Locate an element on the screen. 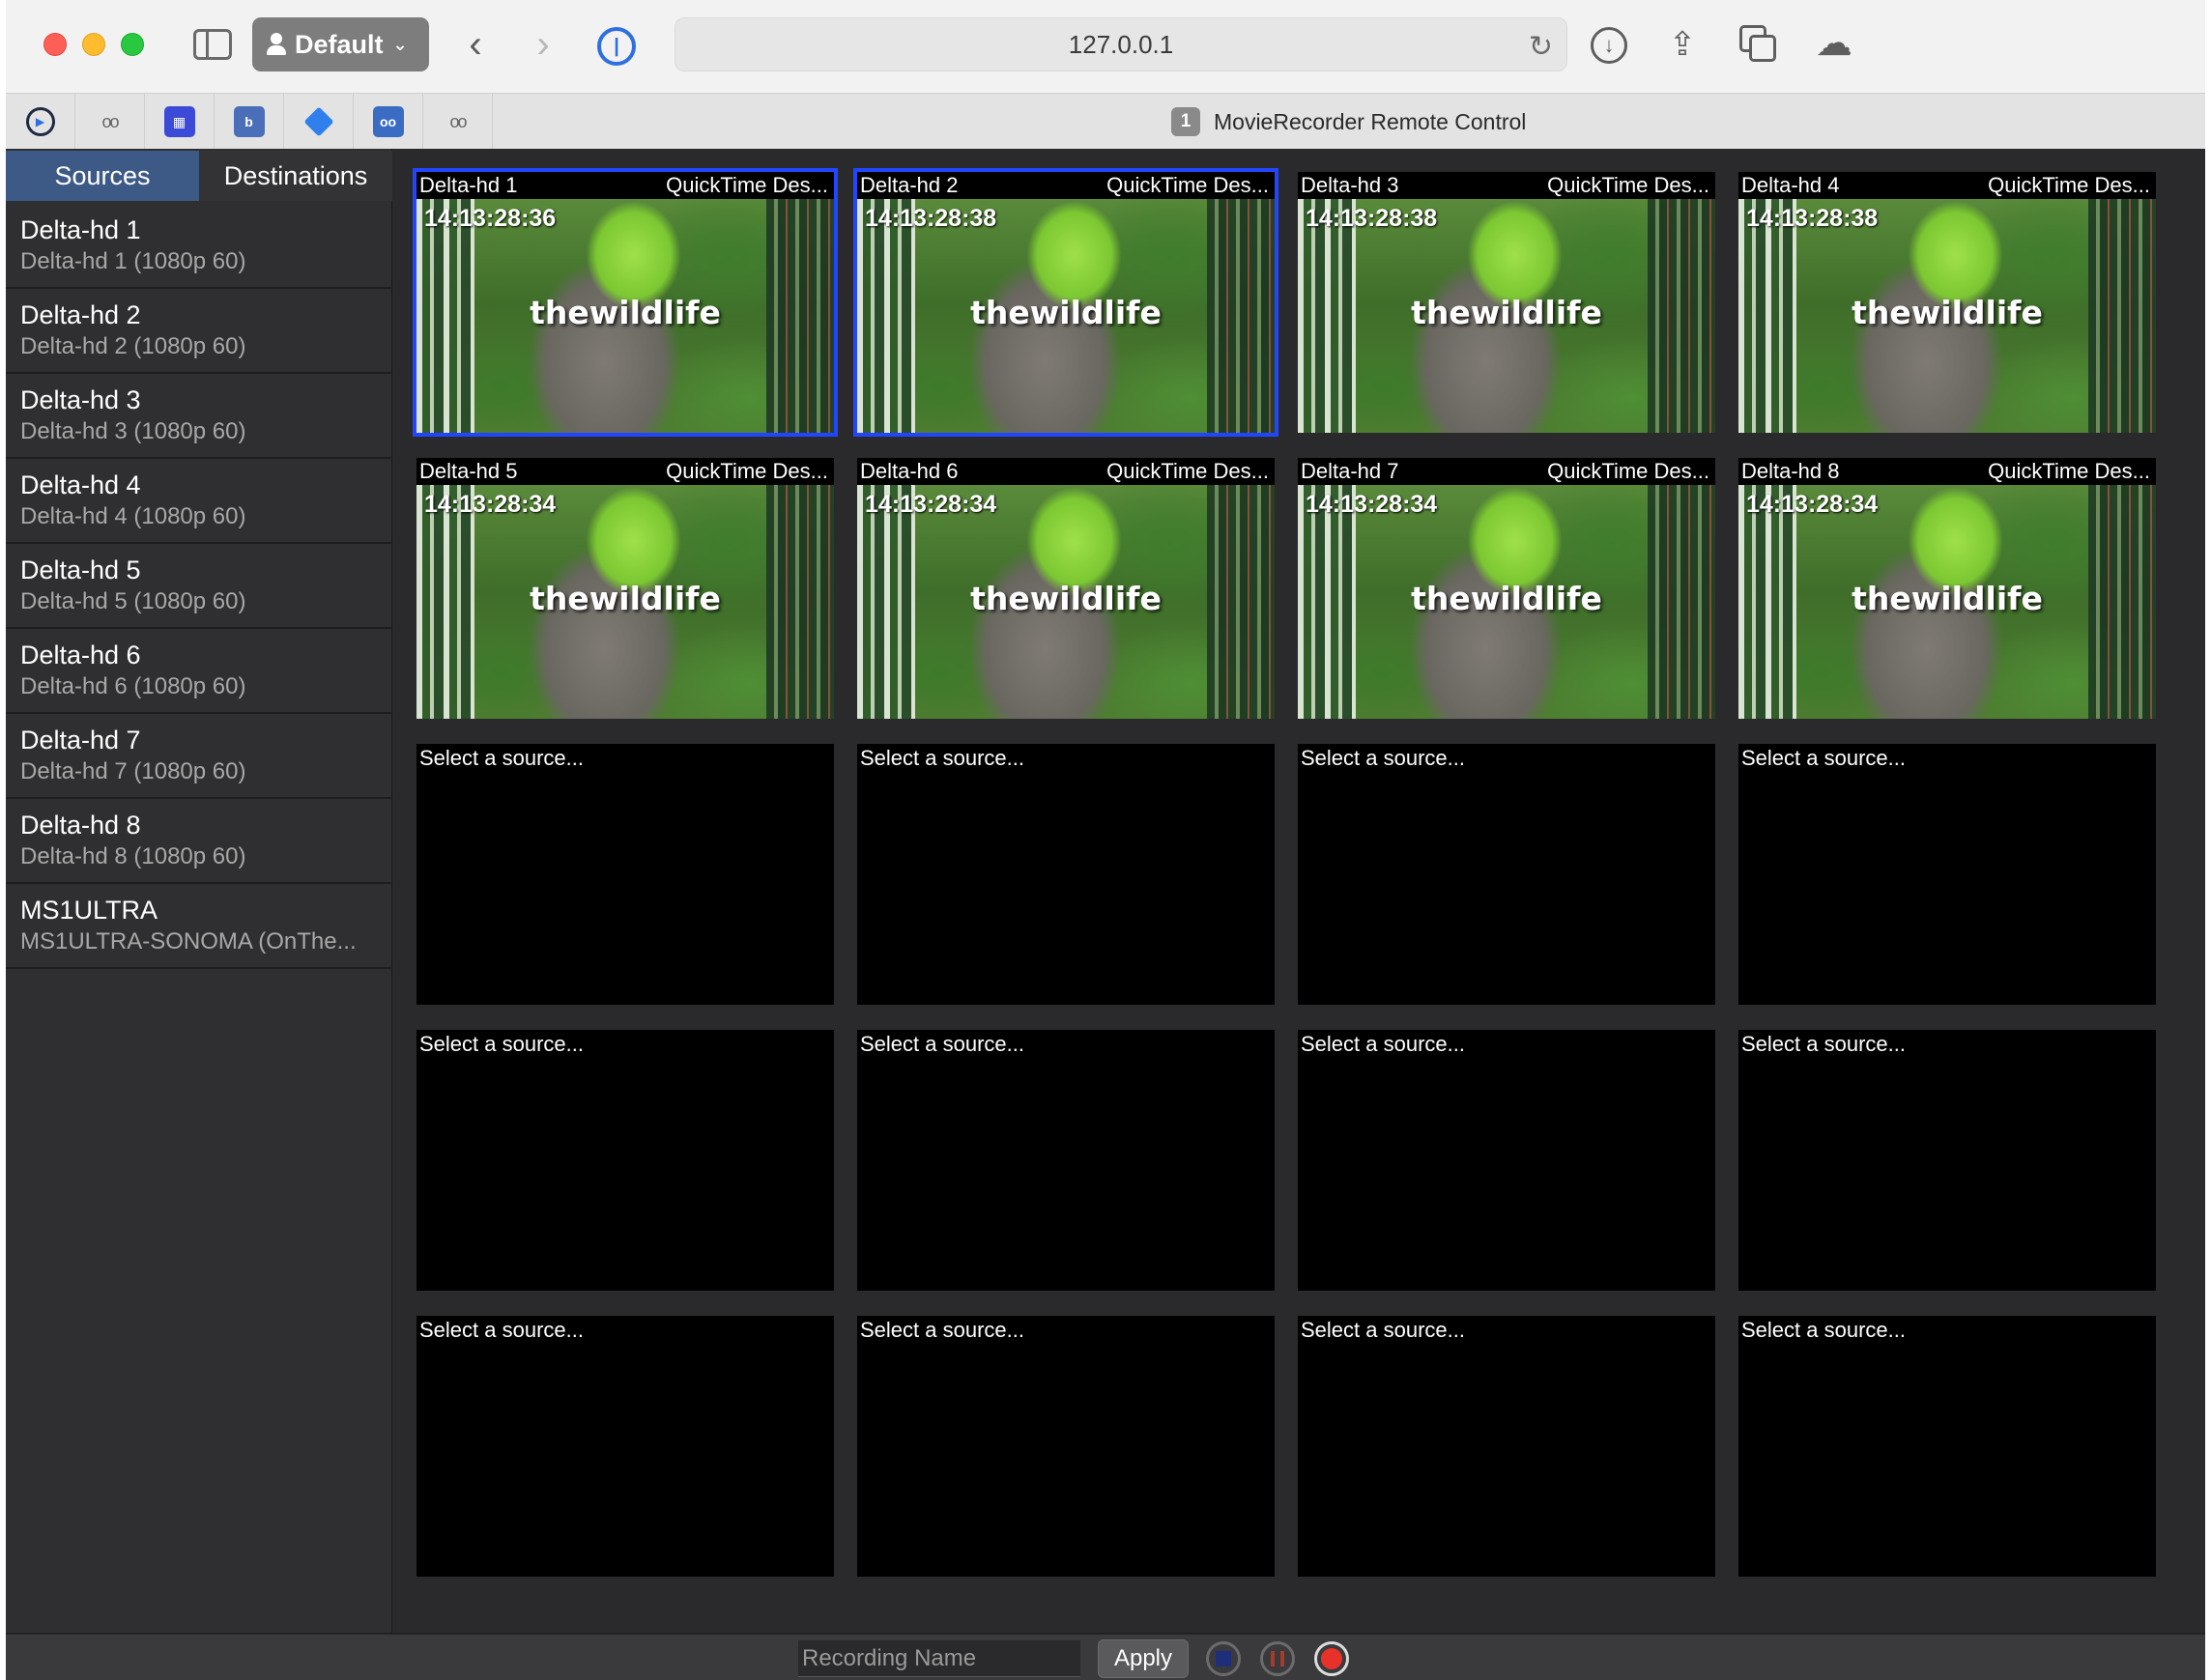 This screenshot has width=2211, height=1680. source-list-item: Delta-hd 7 Delta-hd 7 (1080p 60) is located at coordinates (199, 756).